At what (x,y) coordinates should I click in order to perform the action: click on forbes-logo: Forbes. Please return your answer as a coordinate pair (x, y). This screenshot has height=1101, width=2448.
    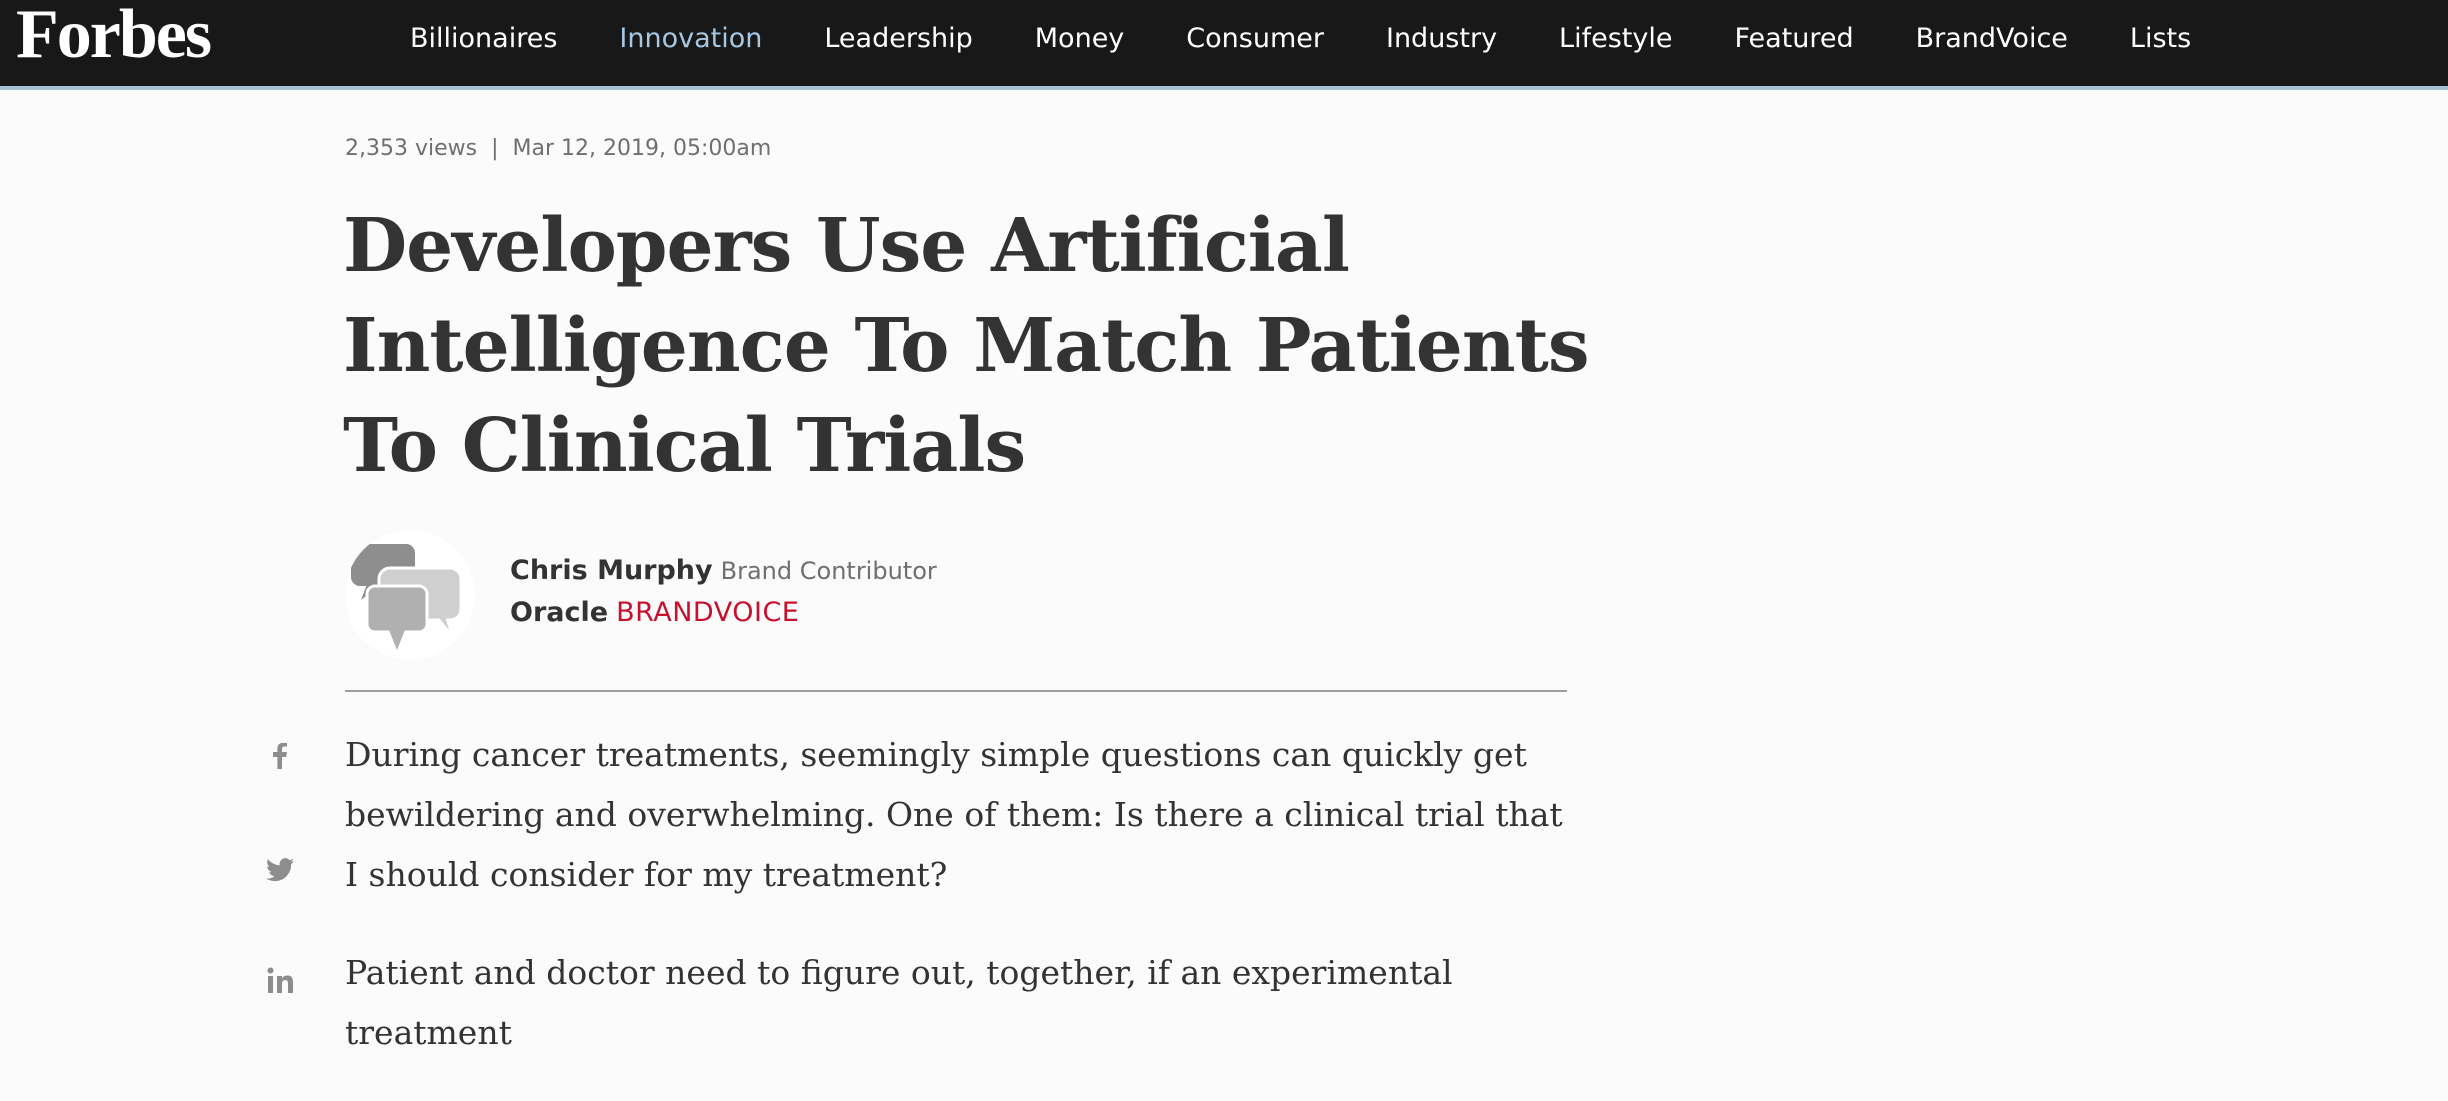
    Looking at the image, I should click on (114, 35).